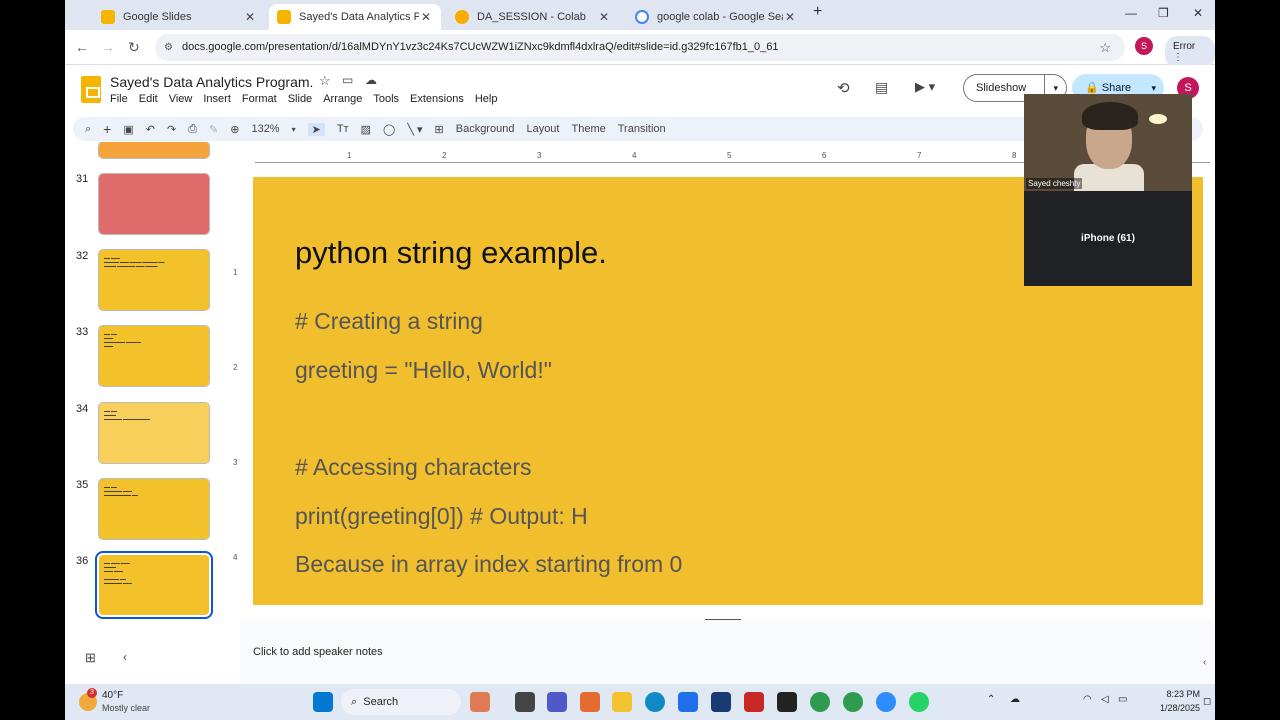 The height and width of the screenshot is (720, 1280). What do you see at coordinates (88, 129) in the screenshot?
I see `search-menus-icon: ⌕` at bounding box center [88, 129].